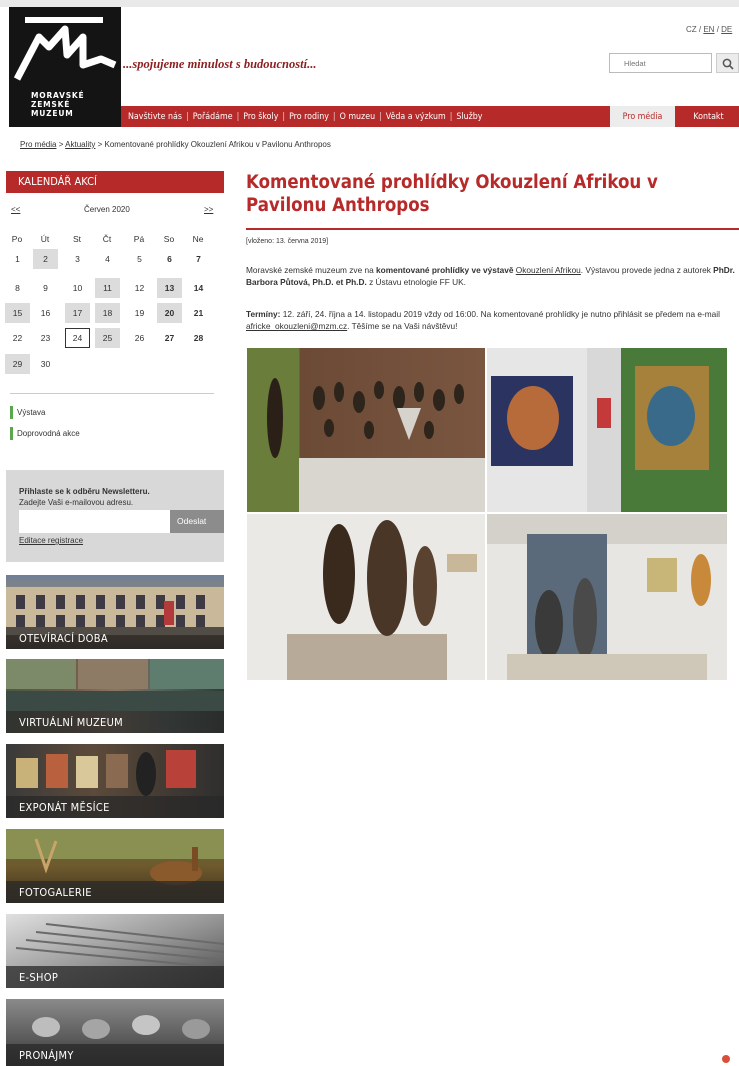 Image resolution: width=739 pixels, height=1066 pixels. I want to click on exhibition-link: Okouzlení Afrikou, so click(548, 270).